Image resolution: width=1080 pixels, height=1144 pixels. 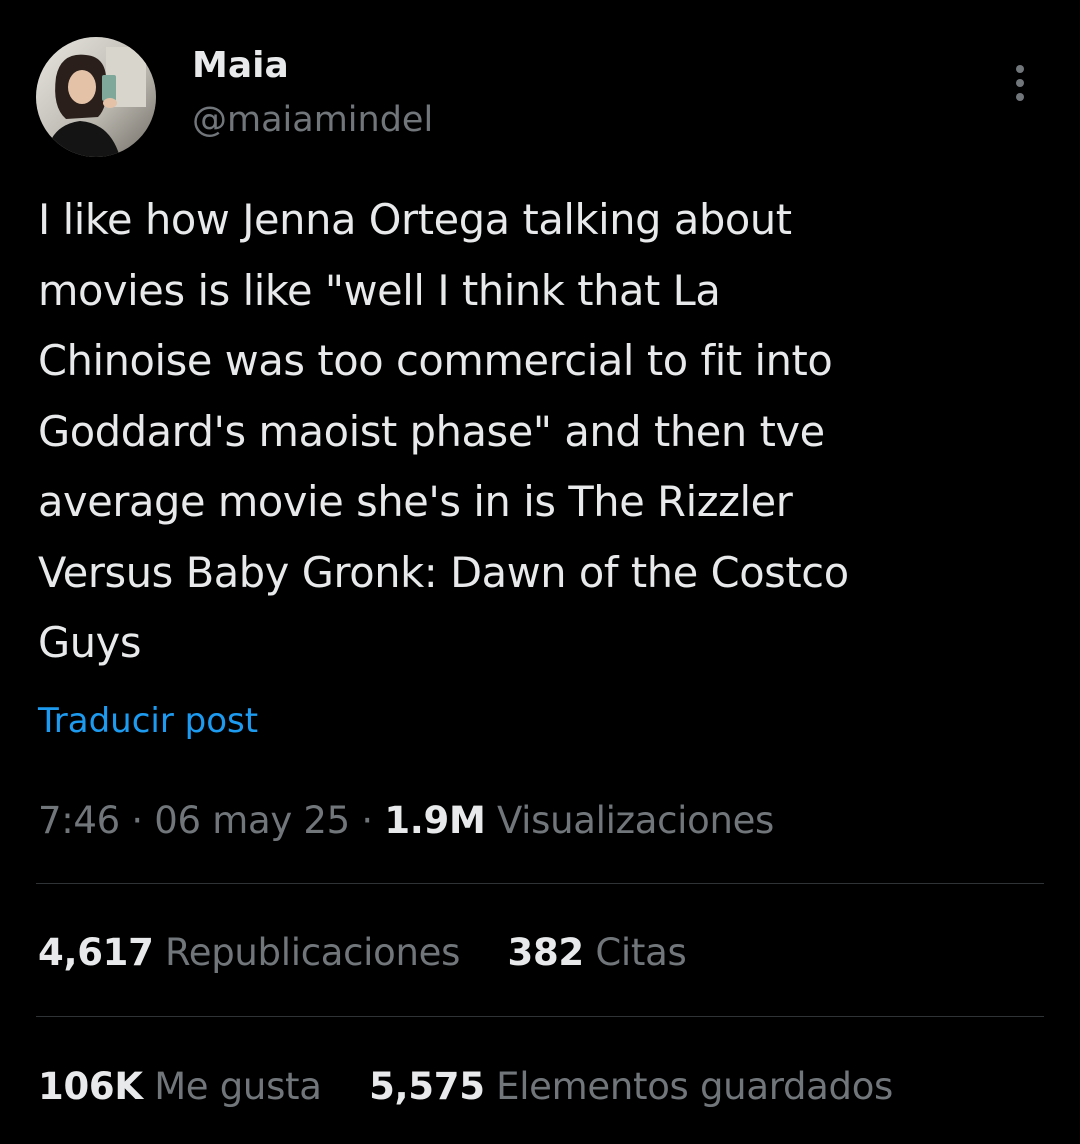 I want to click on author-handle: @maiamindel, so click(x=312, y=120).